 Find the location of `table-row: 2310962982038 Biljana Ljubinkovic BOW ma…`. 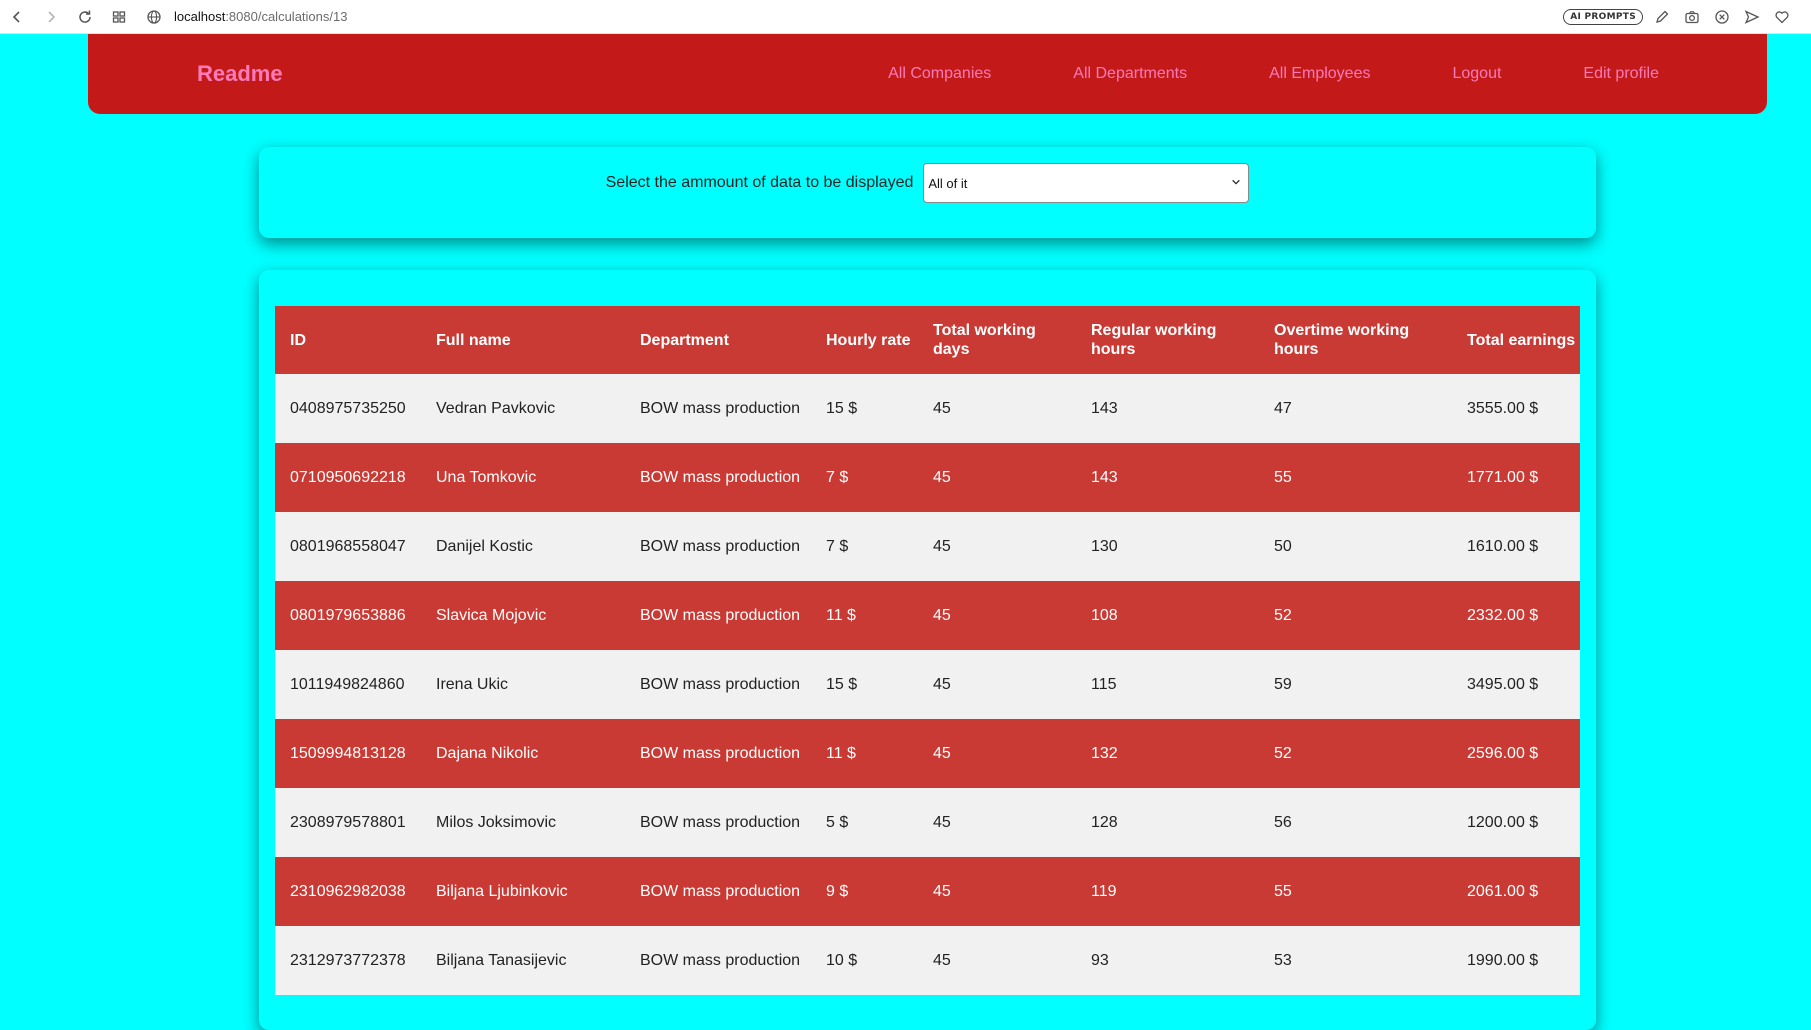

table-row: 2310962982038 Biljana Ljubinkovic BOW ma… is located at coordinates (927, 891).